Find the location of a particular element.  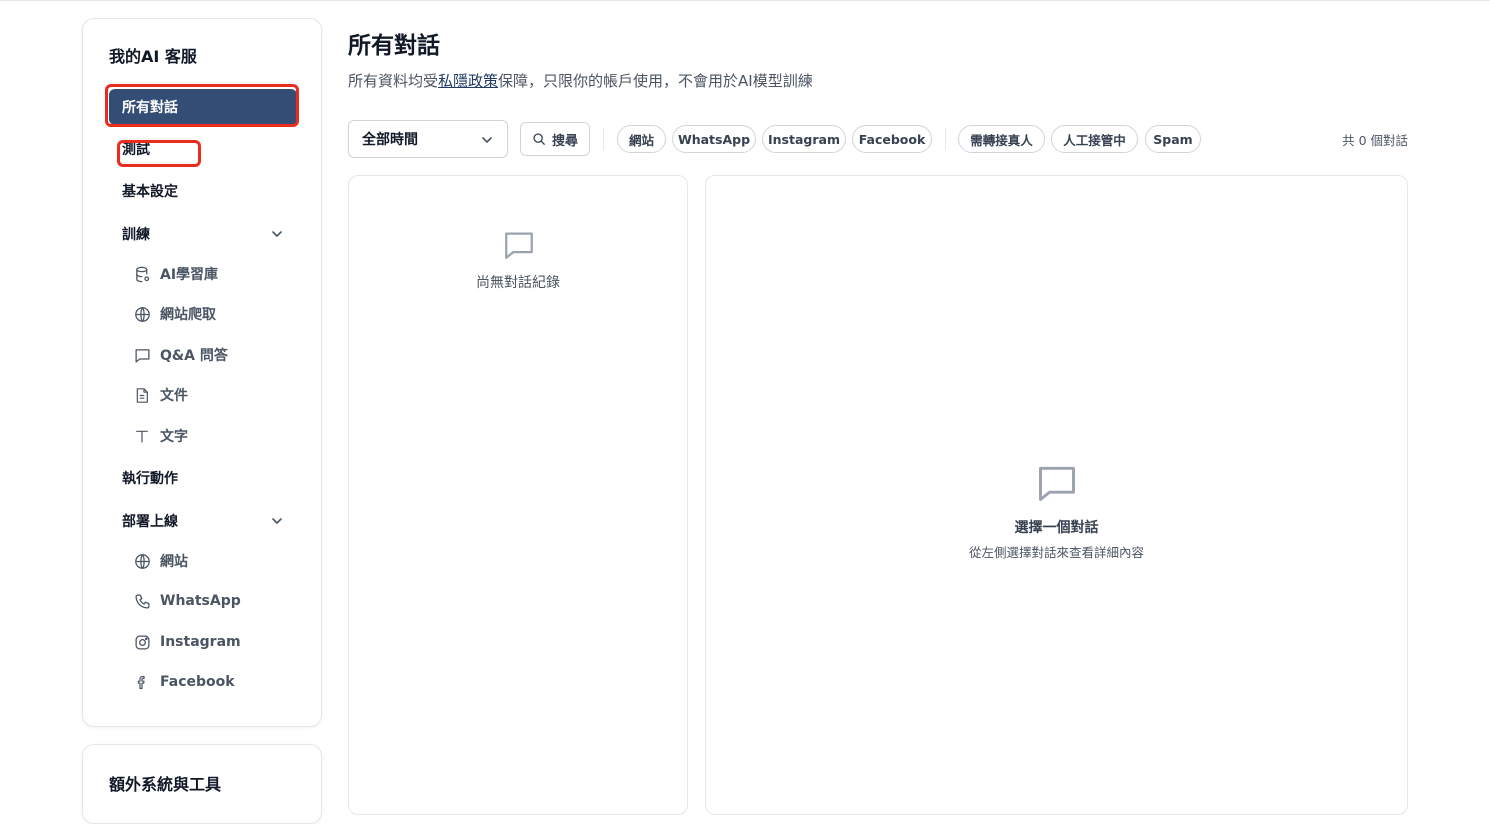

file-text-icon is located at coordinates (142, 395).